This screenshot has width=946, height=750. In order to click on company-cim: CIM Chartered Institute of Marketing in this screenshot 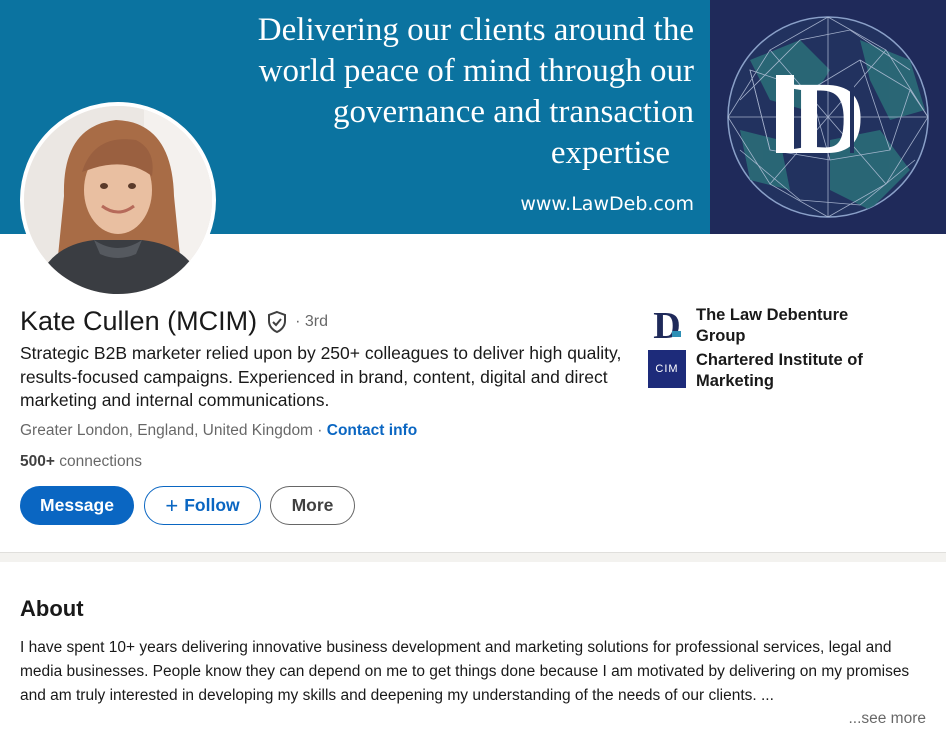, I will do `click(772, 371)`.